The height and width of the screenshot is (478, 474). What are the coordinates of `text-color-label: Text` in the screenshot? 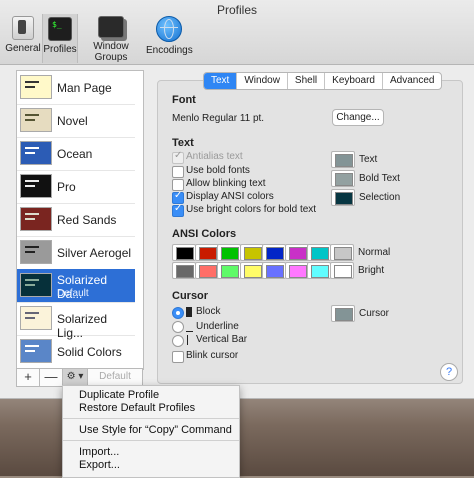 It's located at (368, 159).